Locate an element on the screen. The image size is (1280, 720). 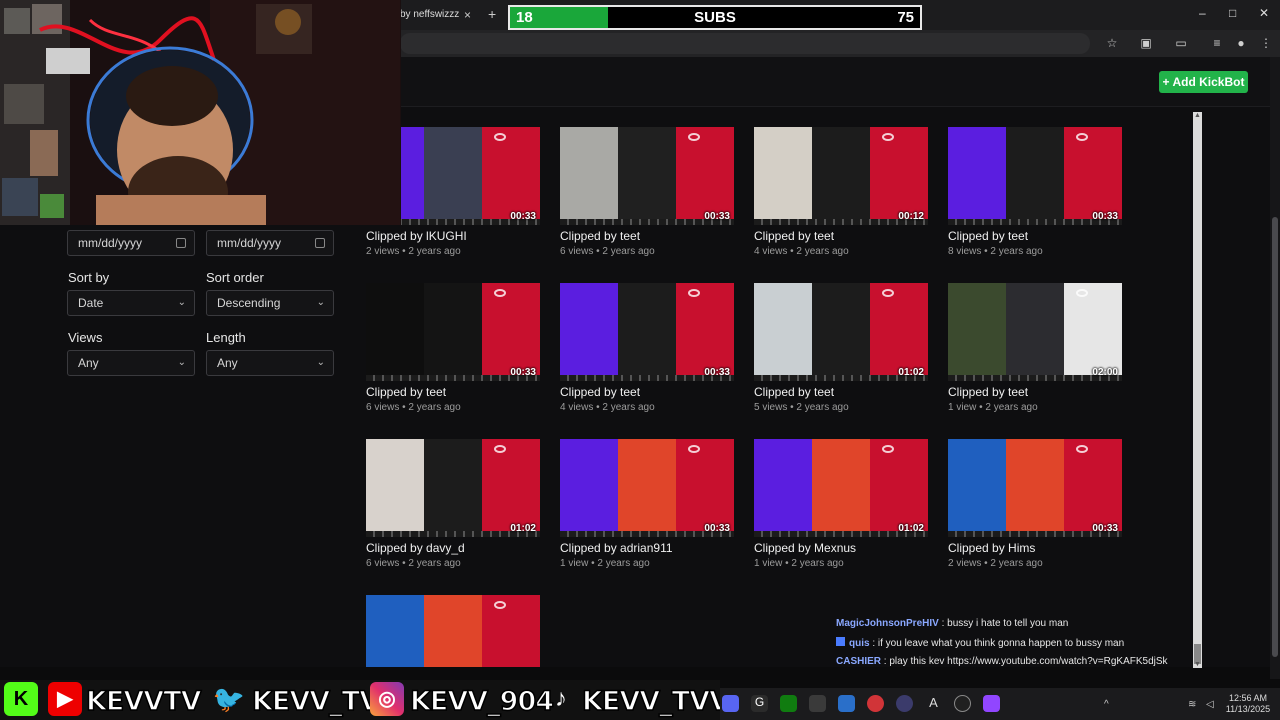
sort-by-value: Date is located at coordinates (91, 303).